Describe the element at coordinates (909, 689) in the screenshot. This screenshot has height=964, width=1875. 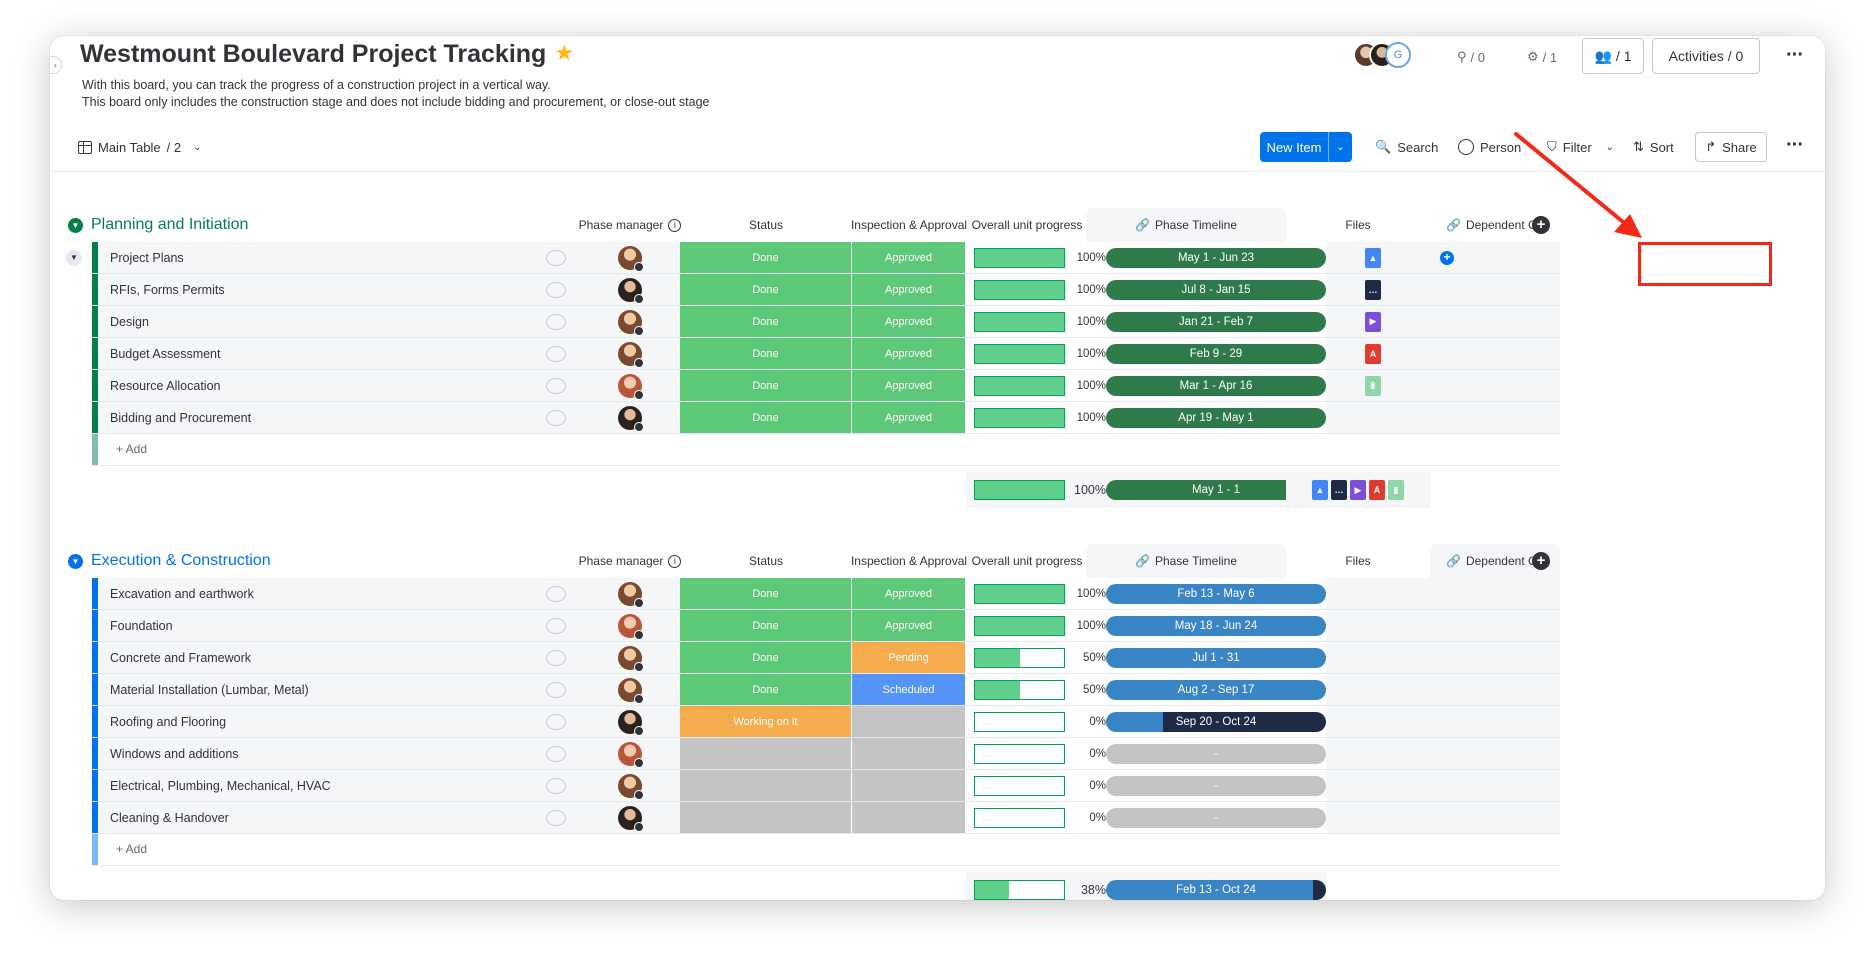
I see `inspection-cell: Scheduled` at that location.